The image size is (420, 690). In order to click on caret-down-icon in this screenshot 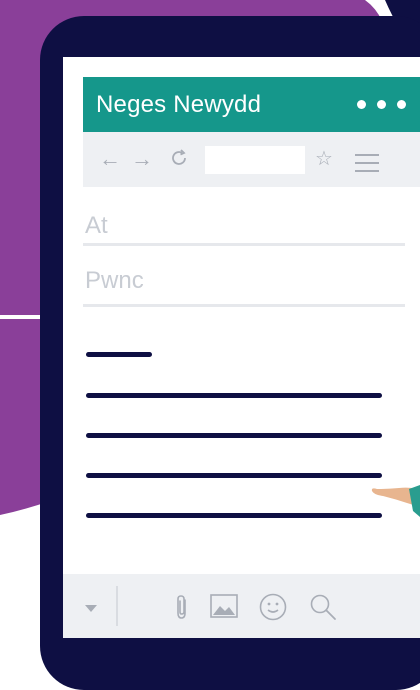, I will do `click(91, 609)`.